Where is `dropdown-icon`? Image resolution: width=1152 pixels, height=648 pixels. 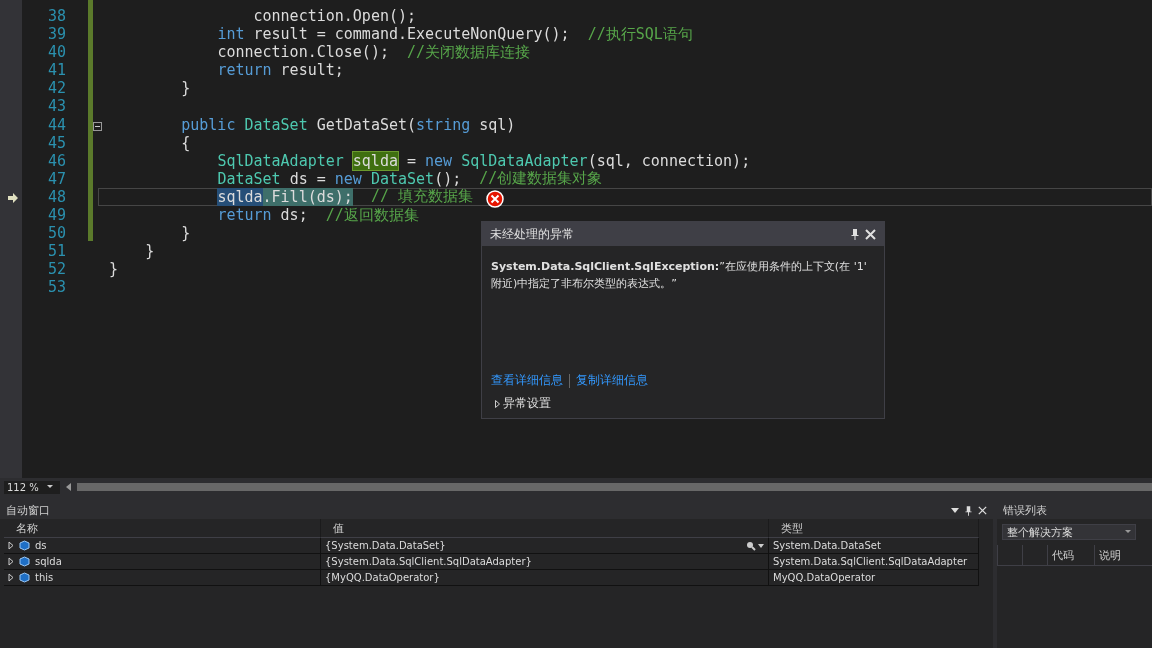 dropdown-icon is located at coordinates (955, 510).